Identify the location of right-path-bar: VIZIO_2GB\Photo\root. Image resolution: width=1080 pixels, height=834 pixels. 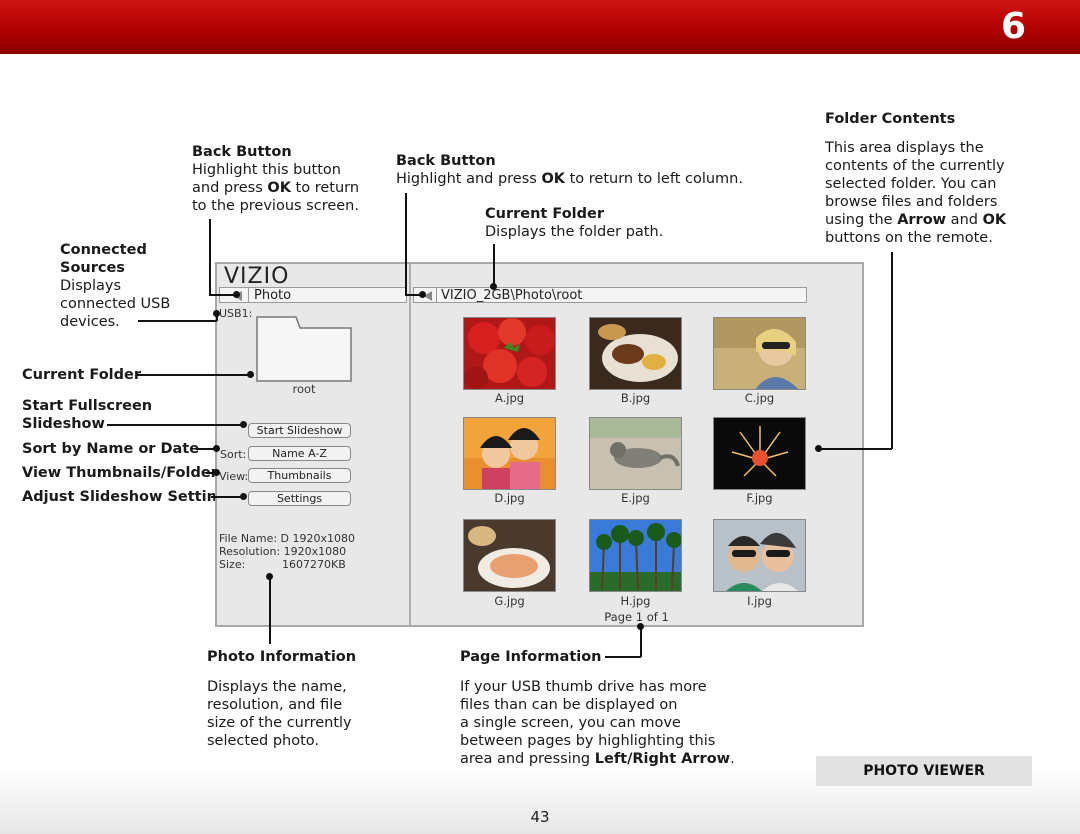
(610, 295).